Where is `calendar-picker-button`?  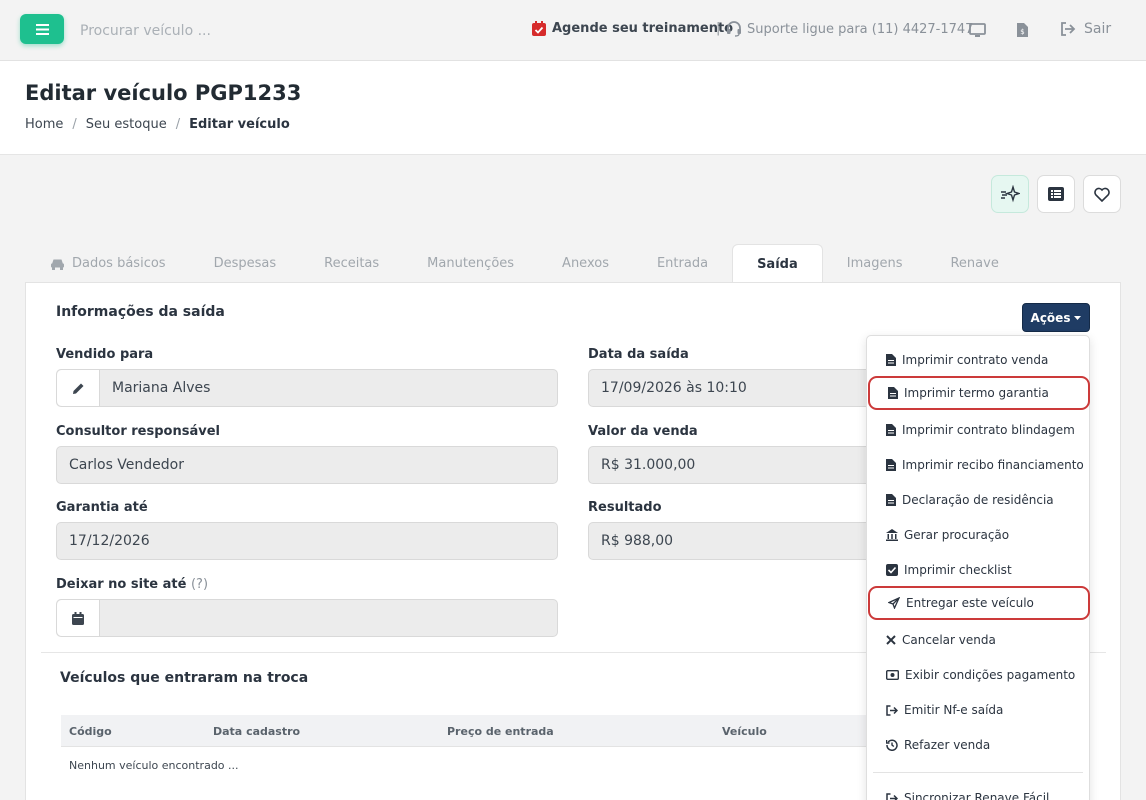 calendar-picker-button is located at coordinates (78, 618).